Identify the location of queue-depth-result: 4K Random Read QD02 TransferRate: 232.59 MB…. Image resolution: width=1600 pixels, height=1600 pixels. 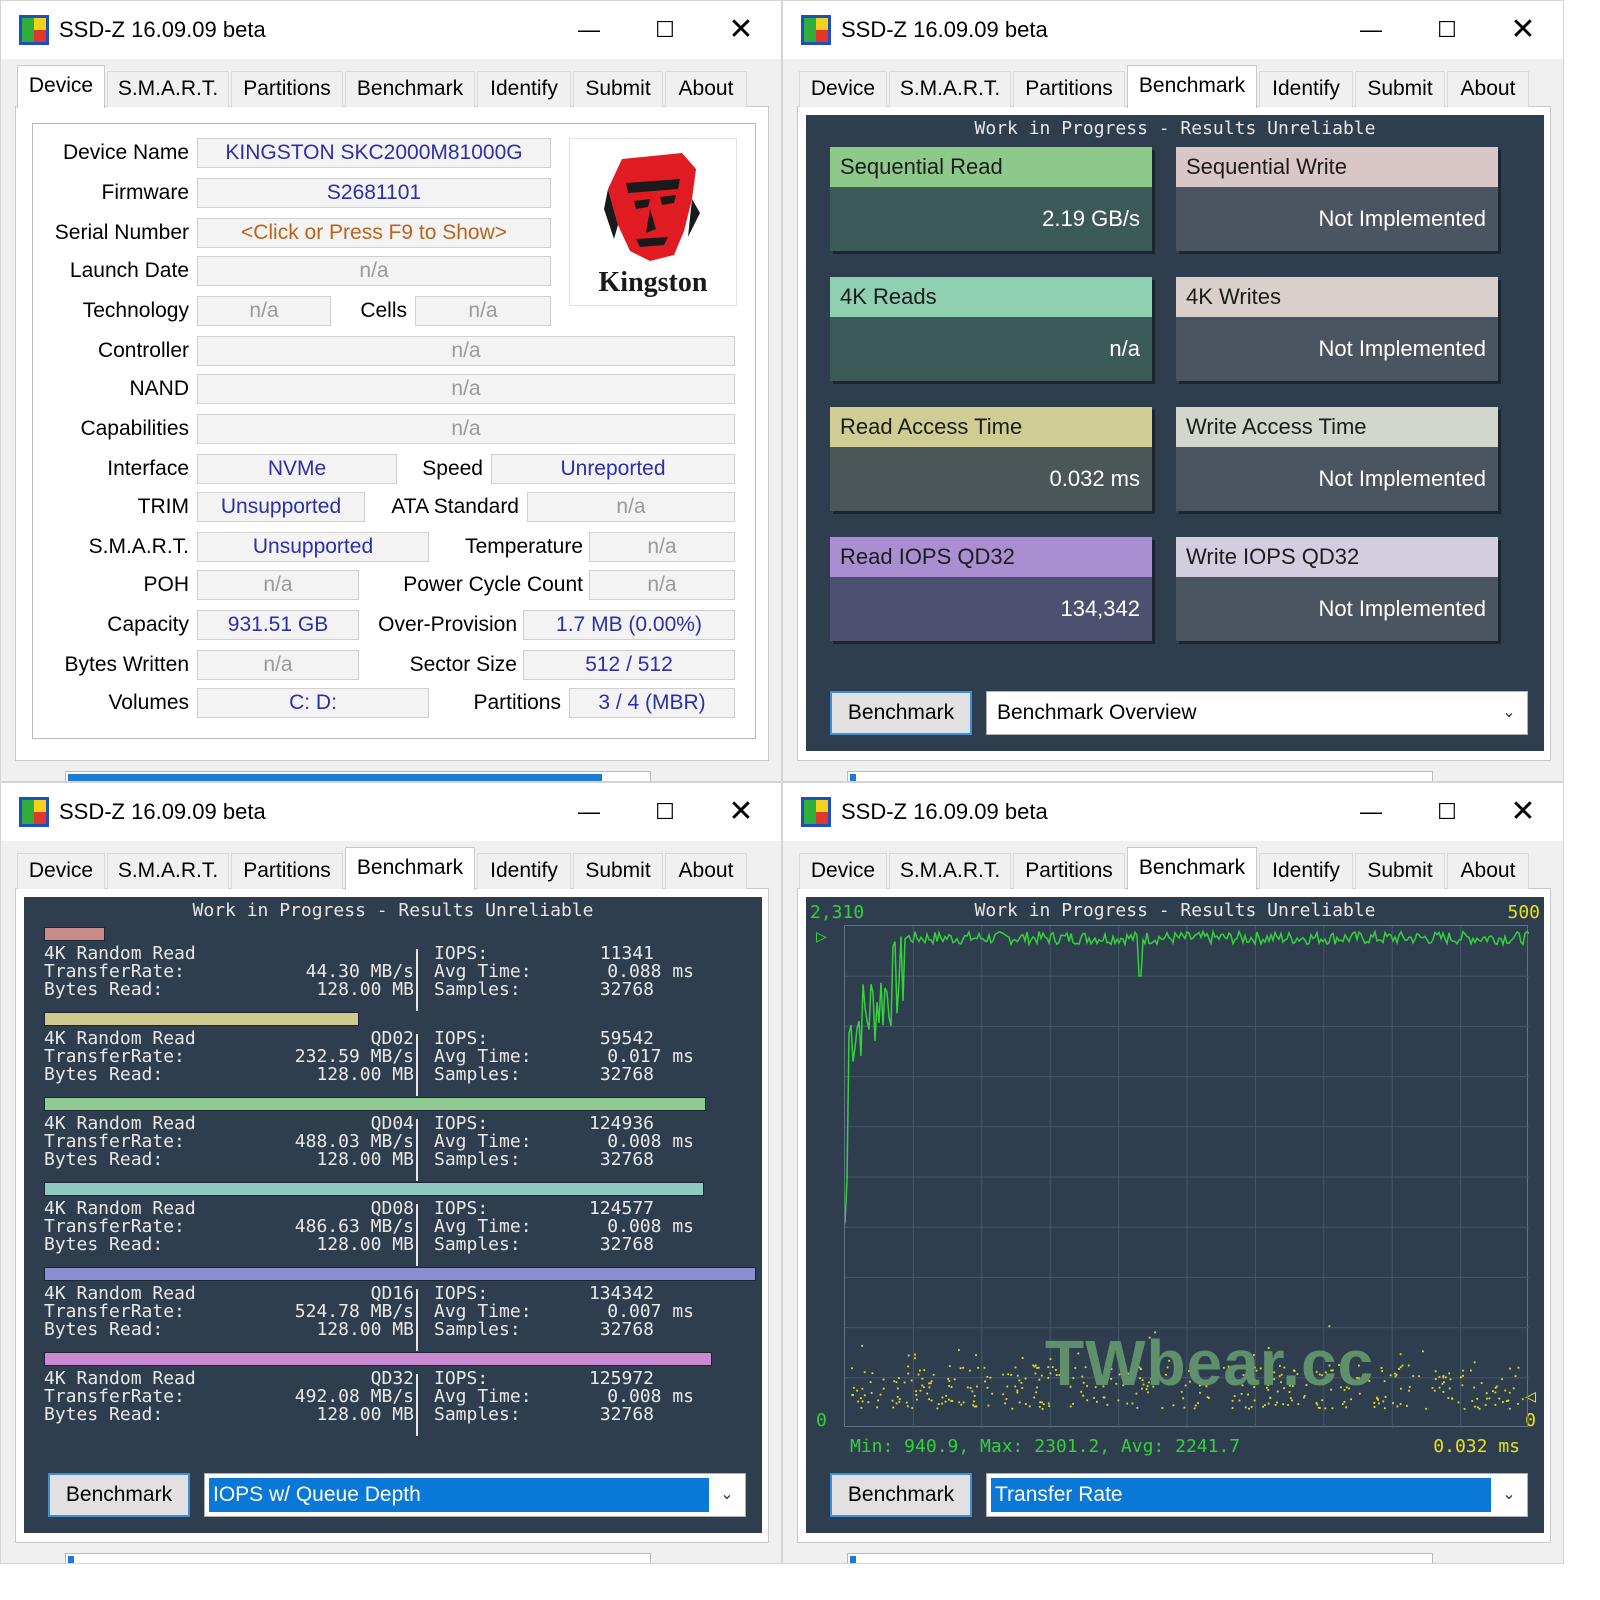
(384, 1066).